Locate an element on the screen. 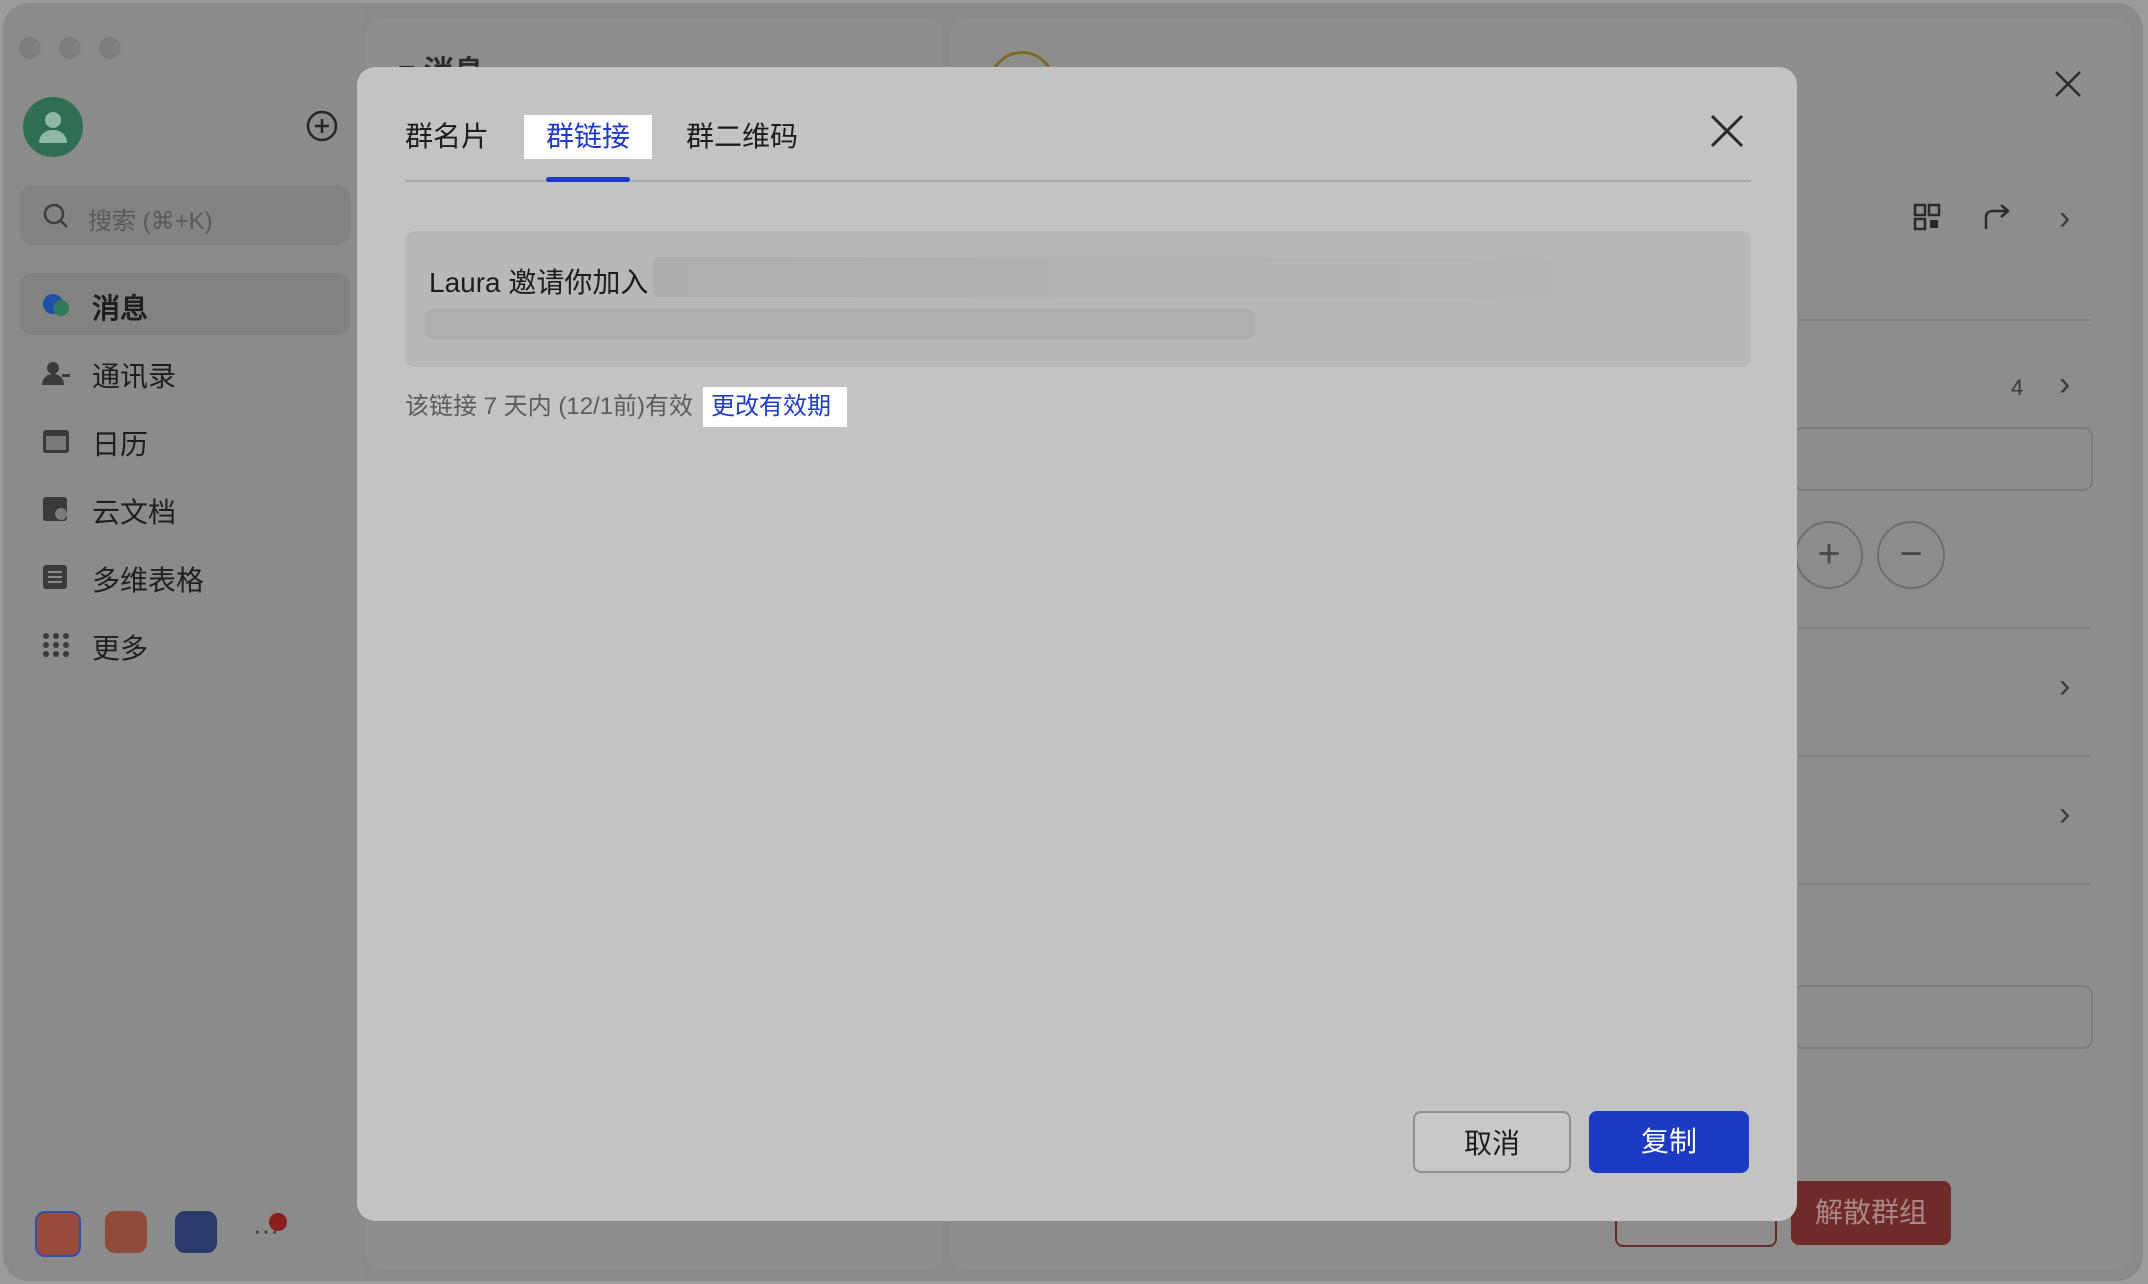  window-close-dot is located at coordinates (30, 48).